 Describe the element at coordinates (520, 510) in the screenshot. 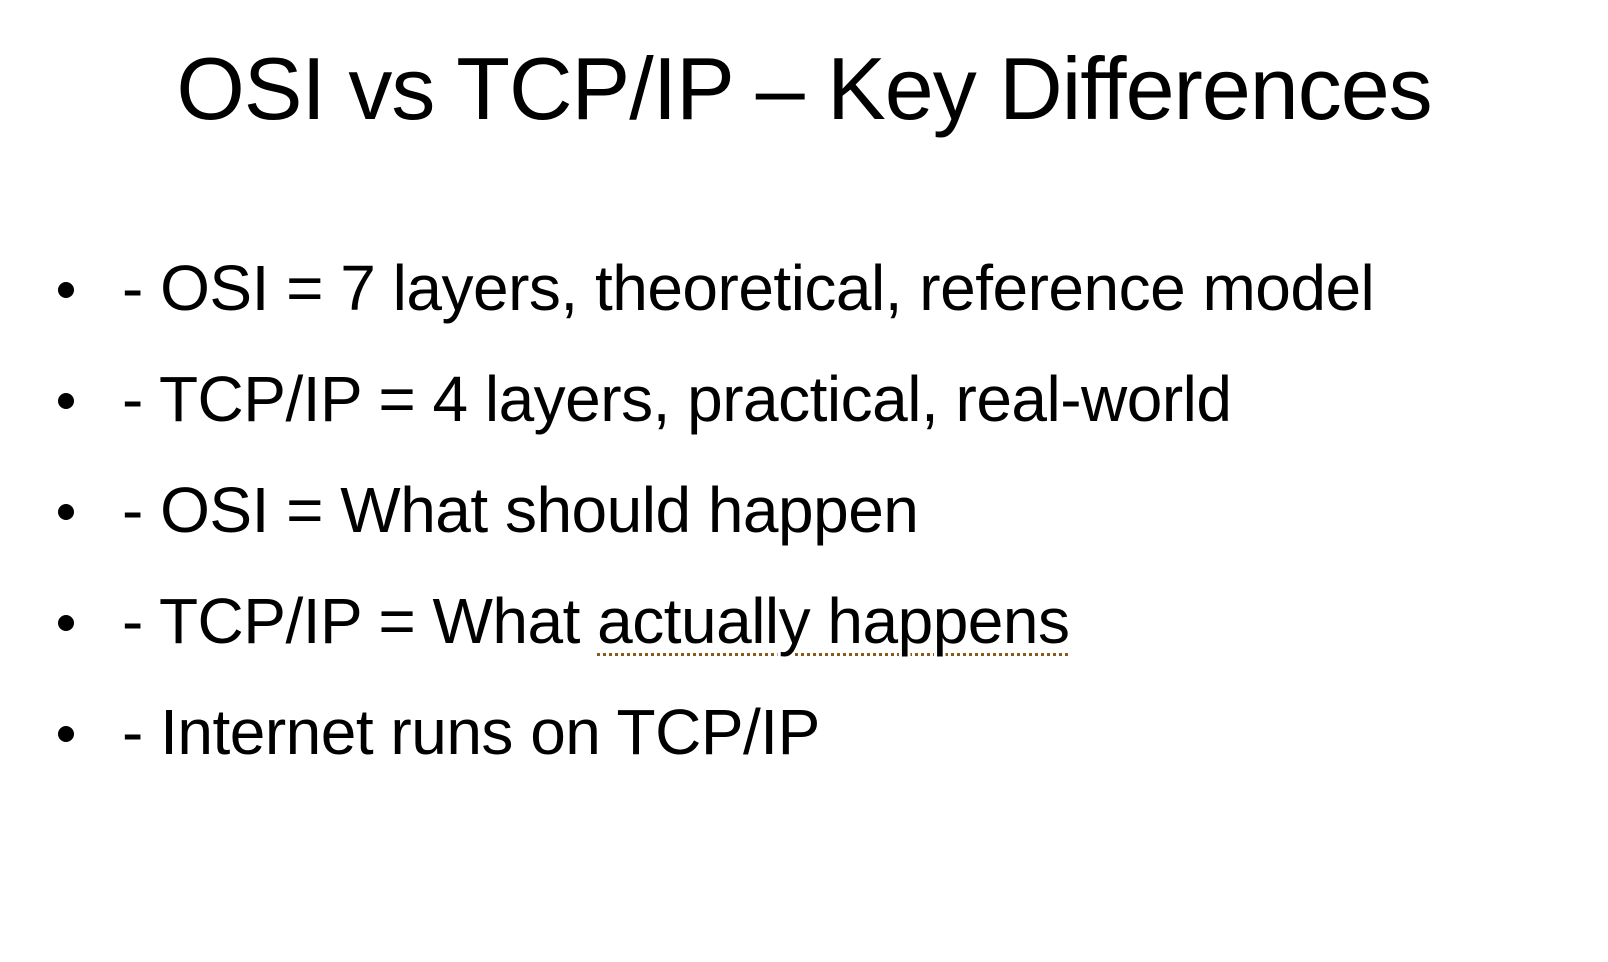

I see `bullet-text: - OSI = What should happen` at that location.